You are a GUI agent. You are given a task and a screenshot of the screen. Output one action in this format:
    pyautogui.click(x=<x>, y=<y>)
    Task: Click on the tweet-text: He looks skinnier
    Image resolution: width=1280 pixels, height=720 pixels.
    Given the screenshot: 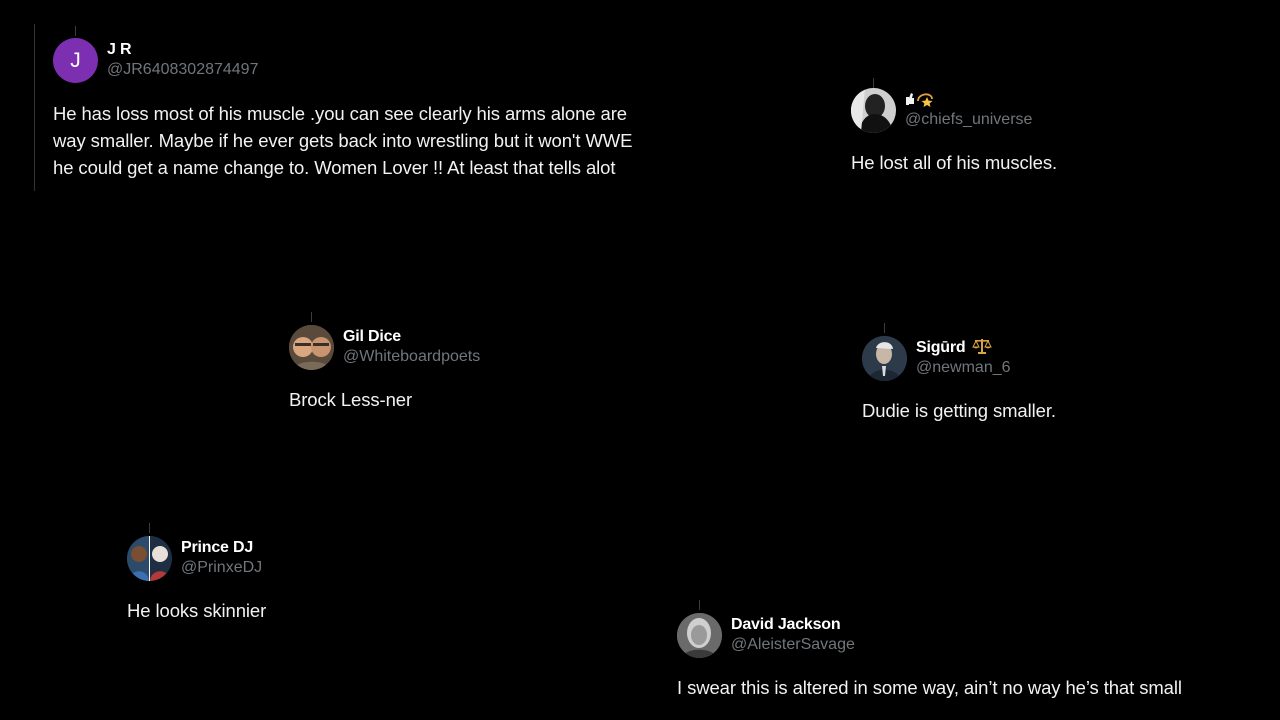 What is the action you would take?
    pyautogui.click(x=197, y=610)
    